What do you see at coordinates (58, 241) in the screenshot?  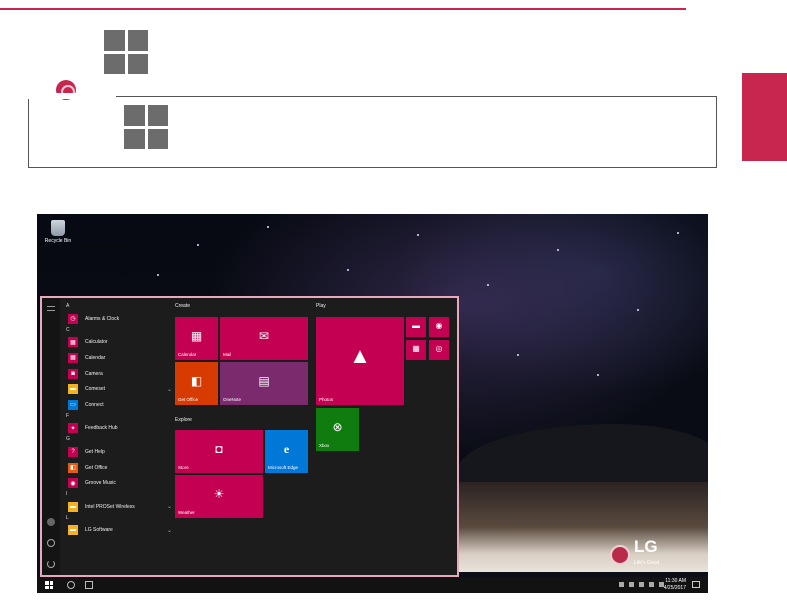 I see `recycle-bin-label: Recycle Bin` at bounding box center [58, 241].